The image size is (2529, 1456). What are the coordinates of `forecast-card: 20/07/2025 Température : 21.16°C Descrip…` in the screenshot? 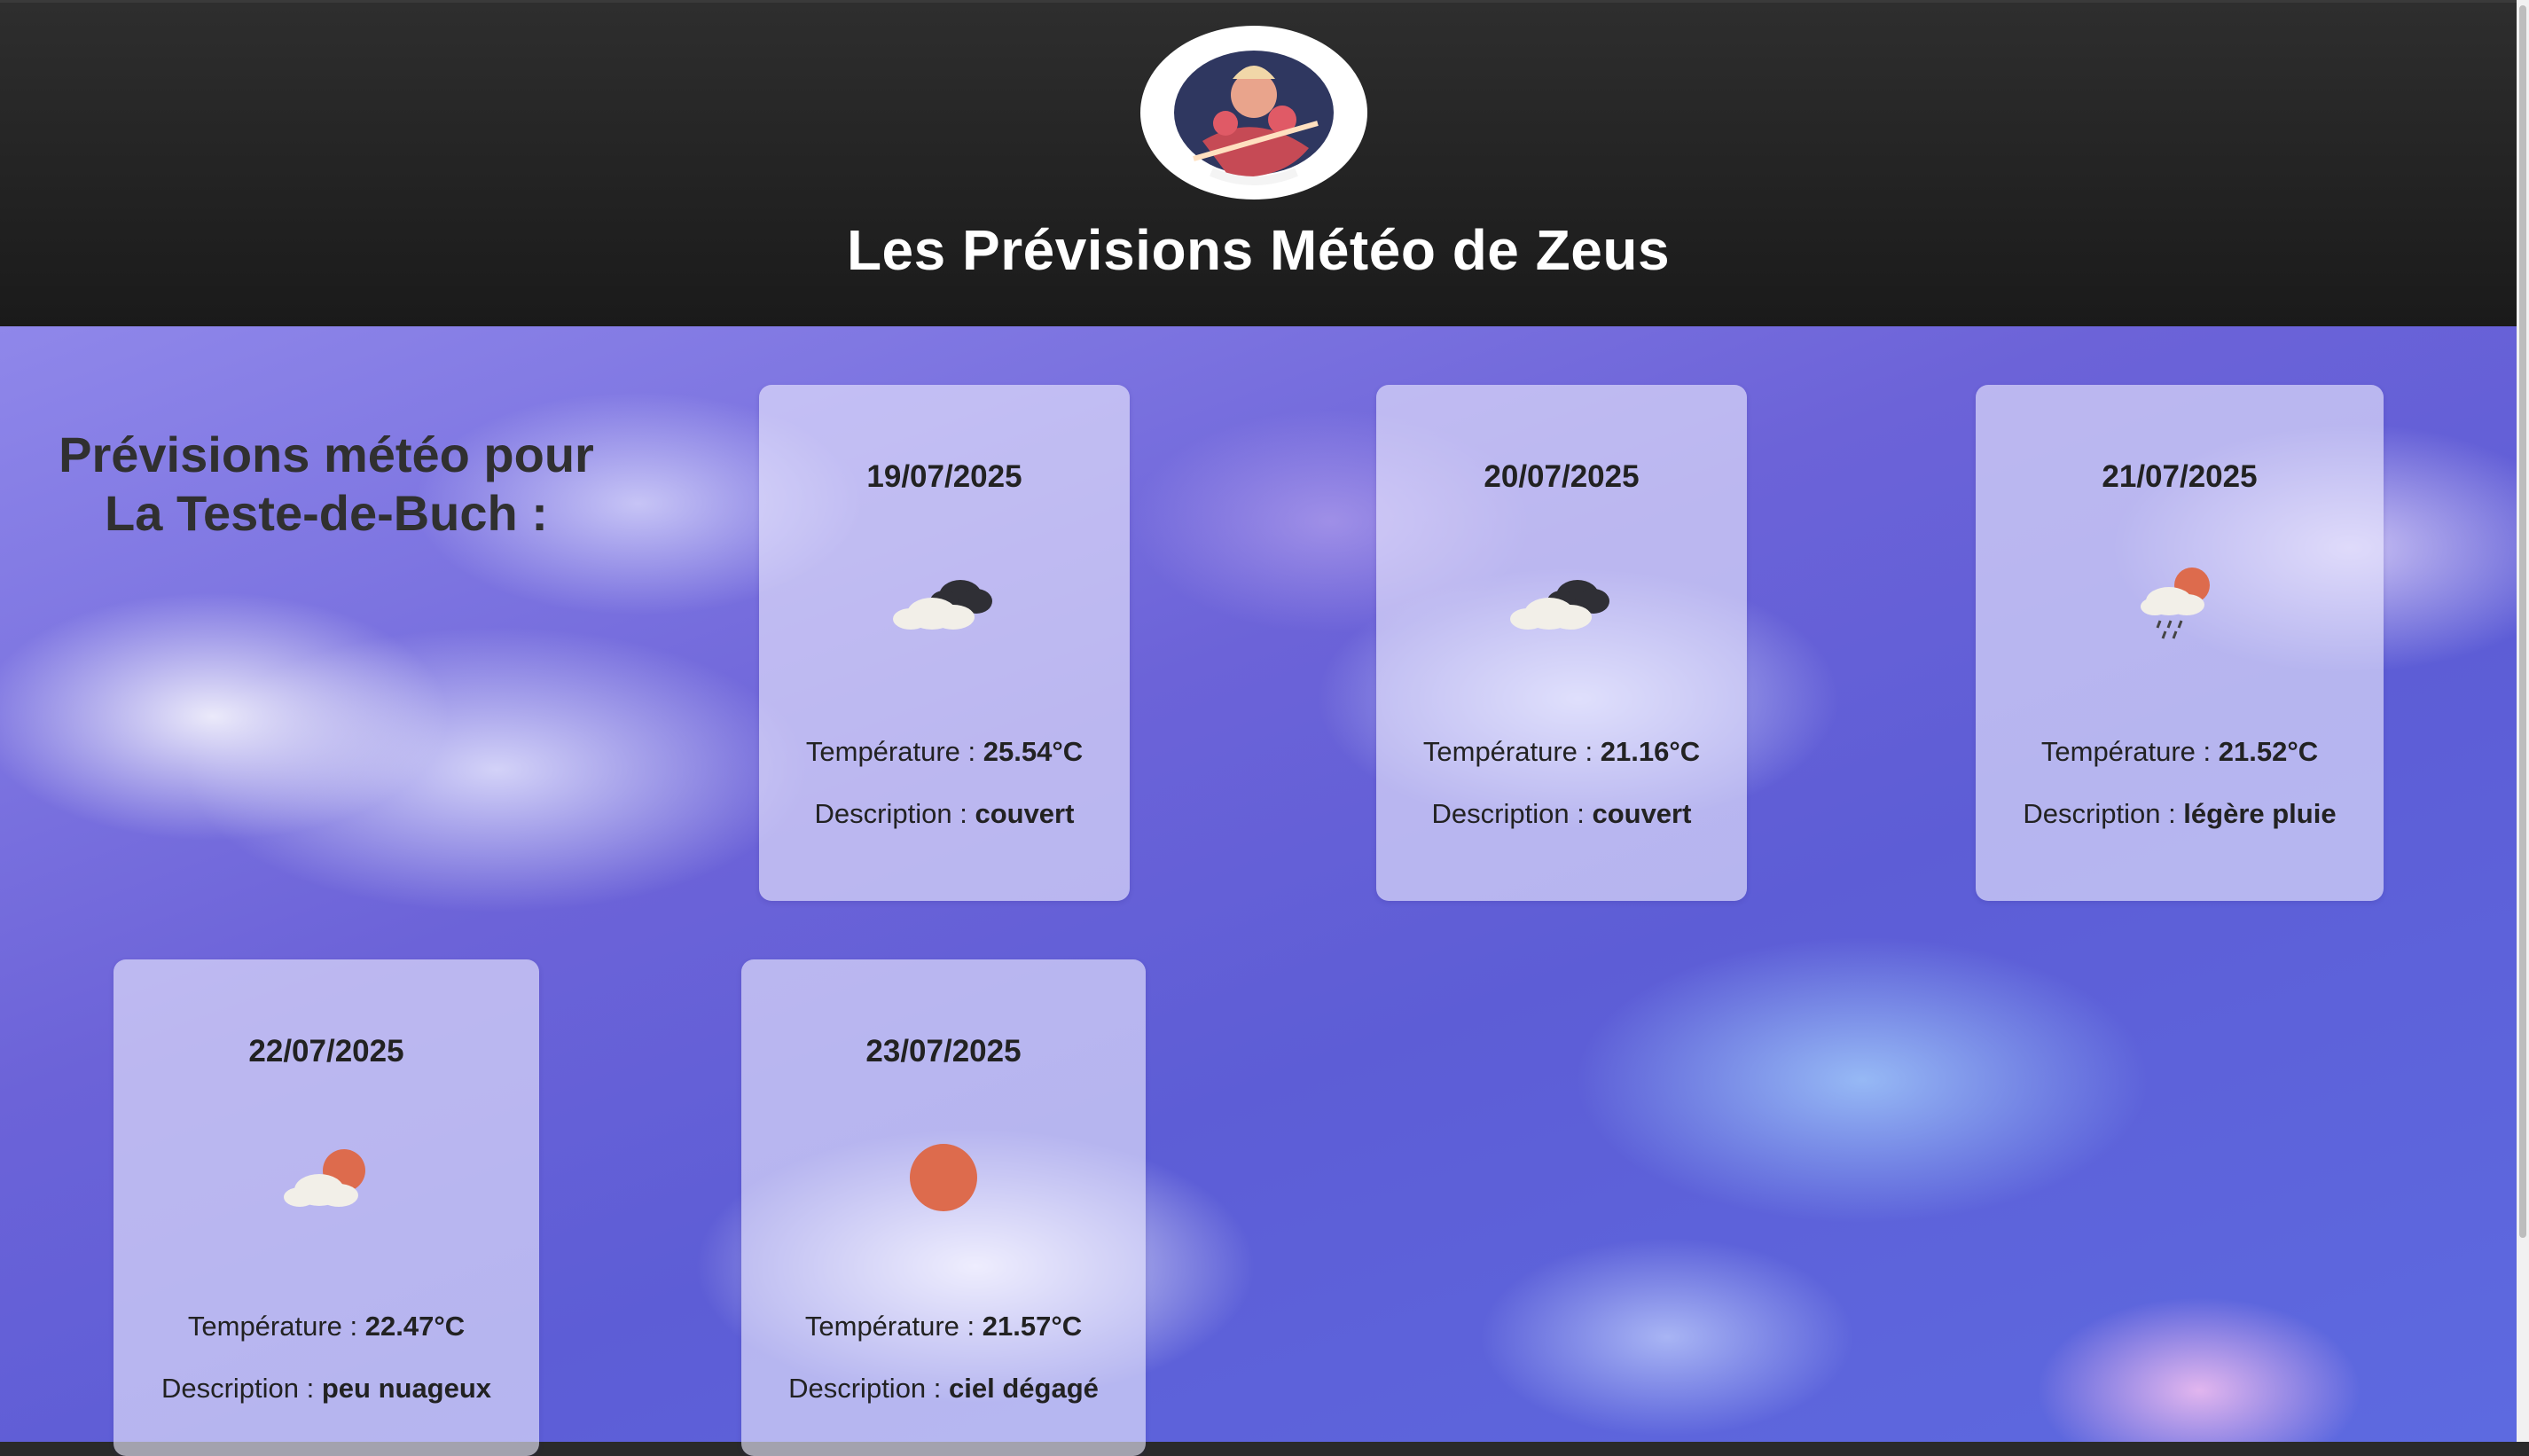 It's located at (1562, 643).